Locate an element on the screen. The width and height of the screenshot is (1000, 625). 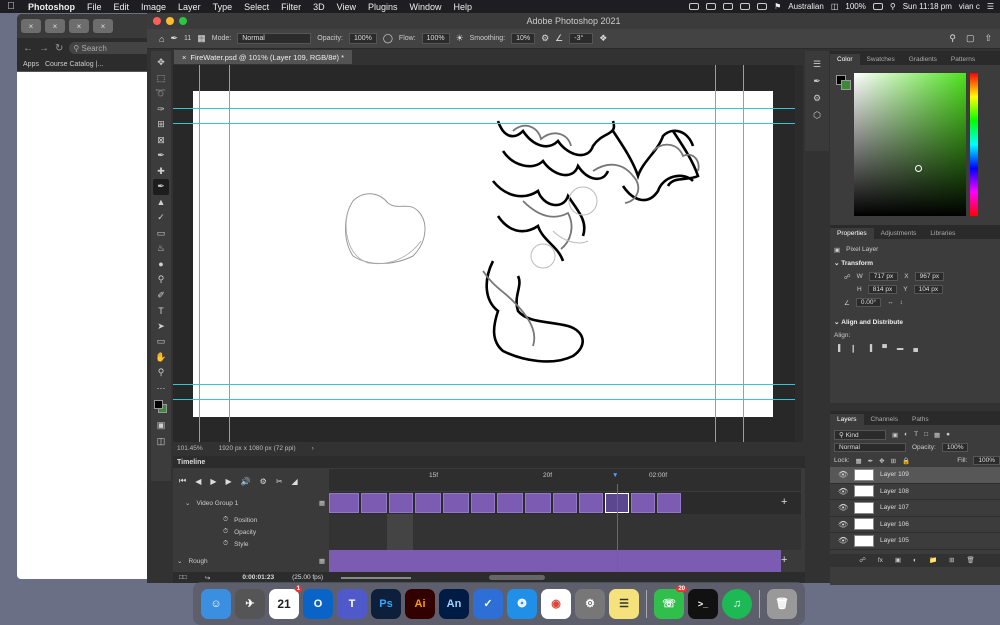
screen-mode-icon: ◫ is located at coordinates (161, 442).